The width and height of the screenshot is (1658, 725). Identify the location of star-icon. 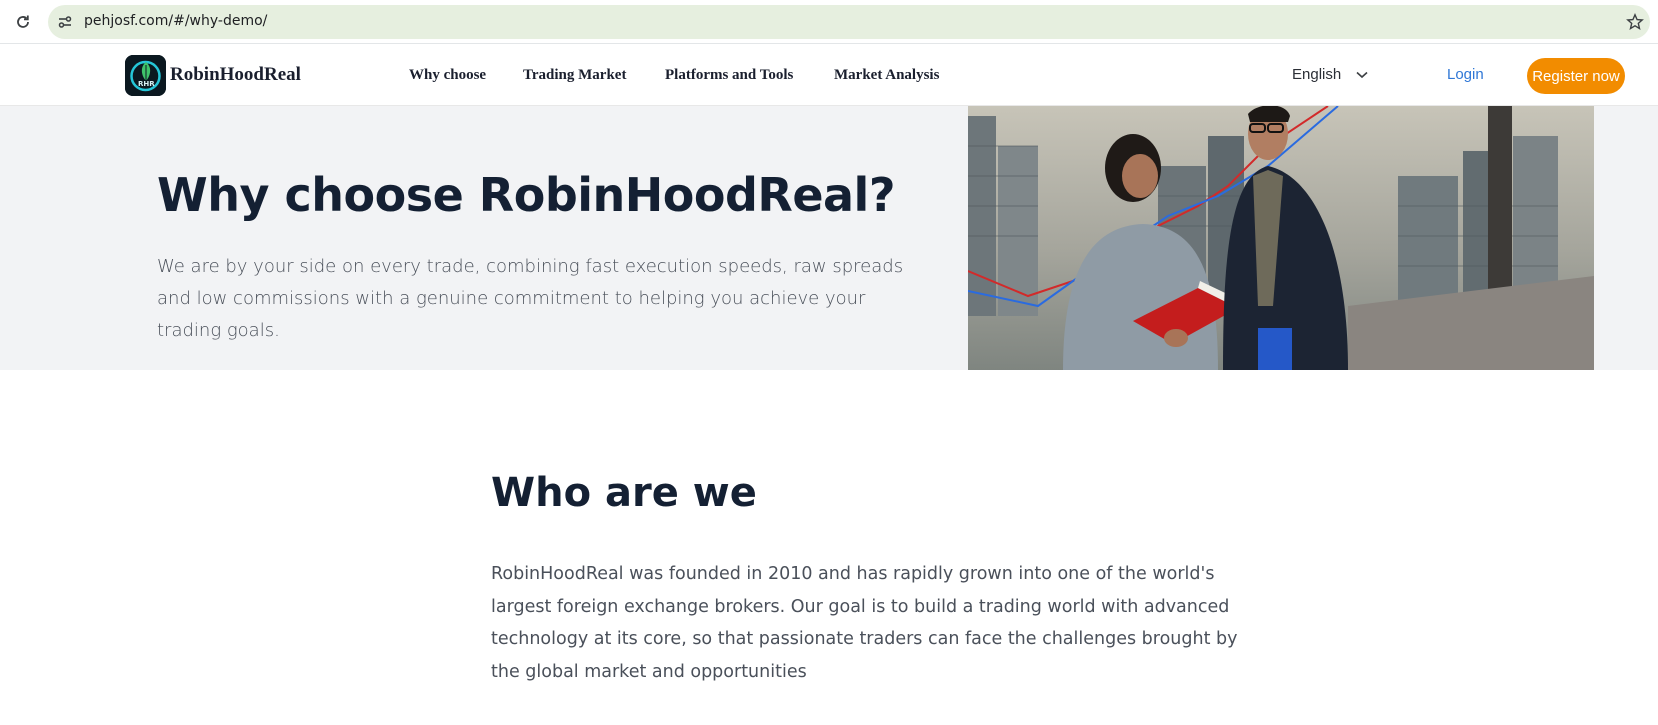
(1635, 22).